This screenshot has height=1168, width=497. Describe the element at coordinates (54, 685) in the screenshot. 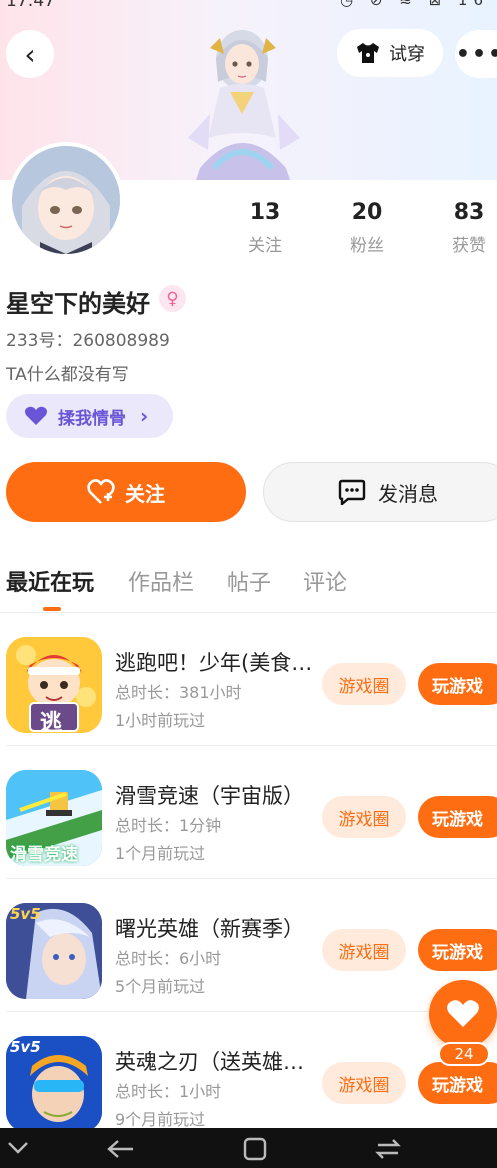

I see `game-icon: 逃` at that location.